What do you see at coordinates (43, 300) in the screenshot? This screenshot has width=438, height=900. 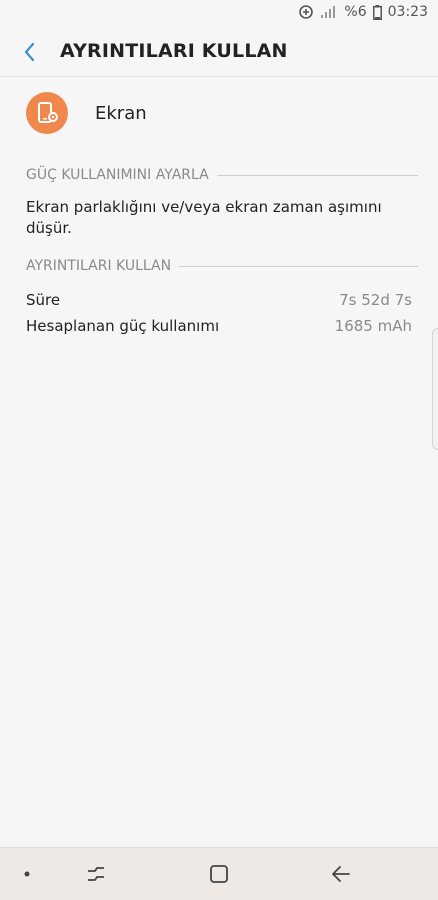 I see `detail-label: Süre` at bounding box center [43, 300].